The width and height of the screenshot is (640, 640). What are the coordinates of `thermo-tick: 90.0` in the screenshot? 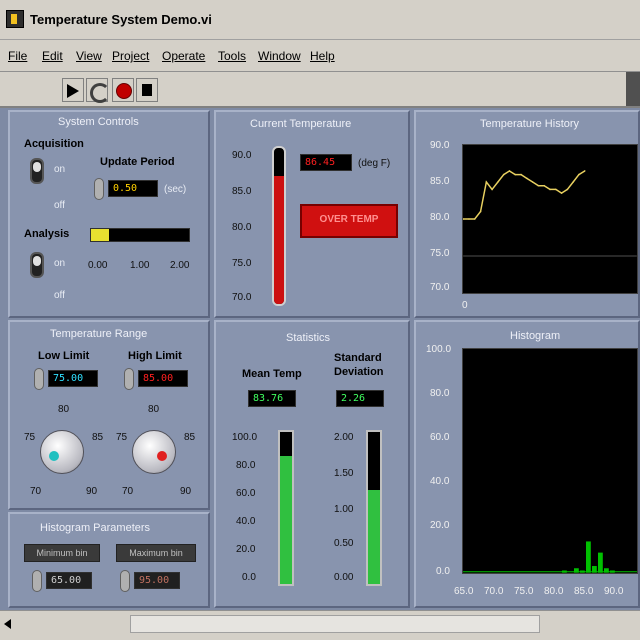 It's located at (242, 155).